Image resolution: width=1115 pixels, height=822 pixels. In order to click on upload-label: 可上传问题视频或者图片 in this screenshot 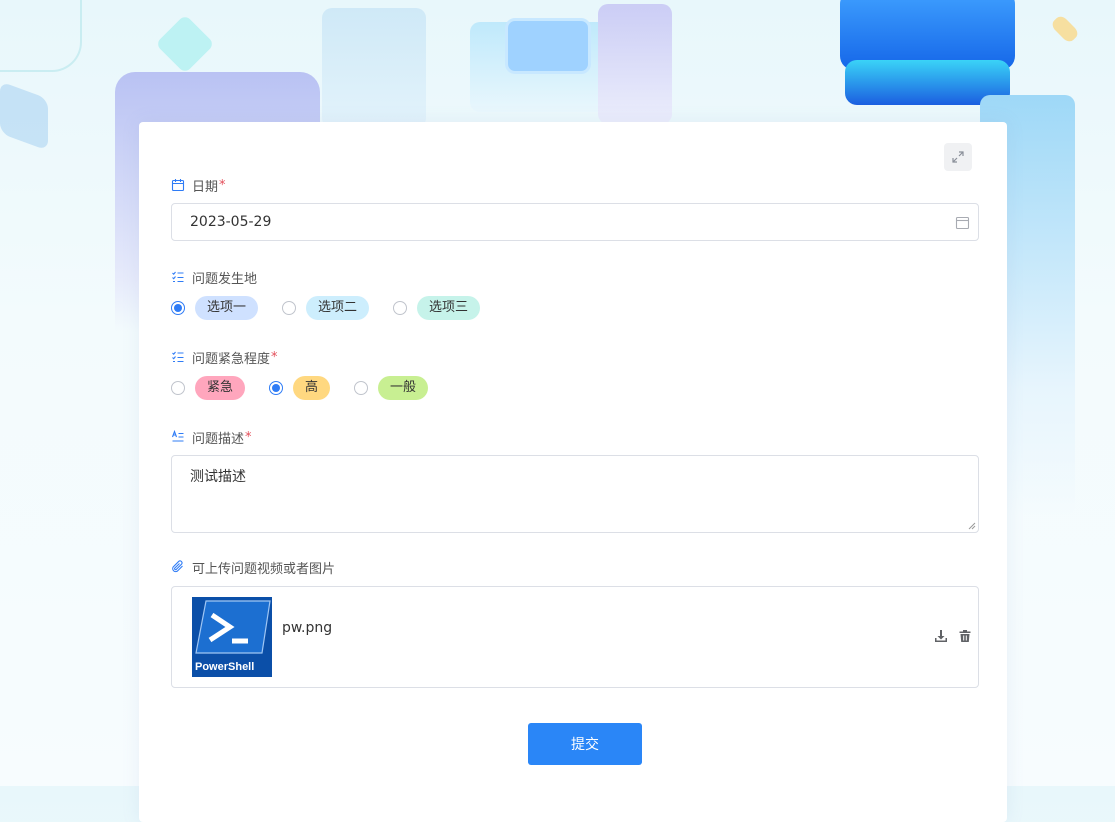, I will do `click(264, 569)`.